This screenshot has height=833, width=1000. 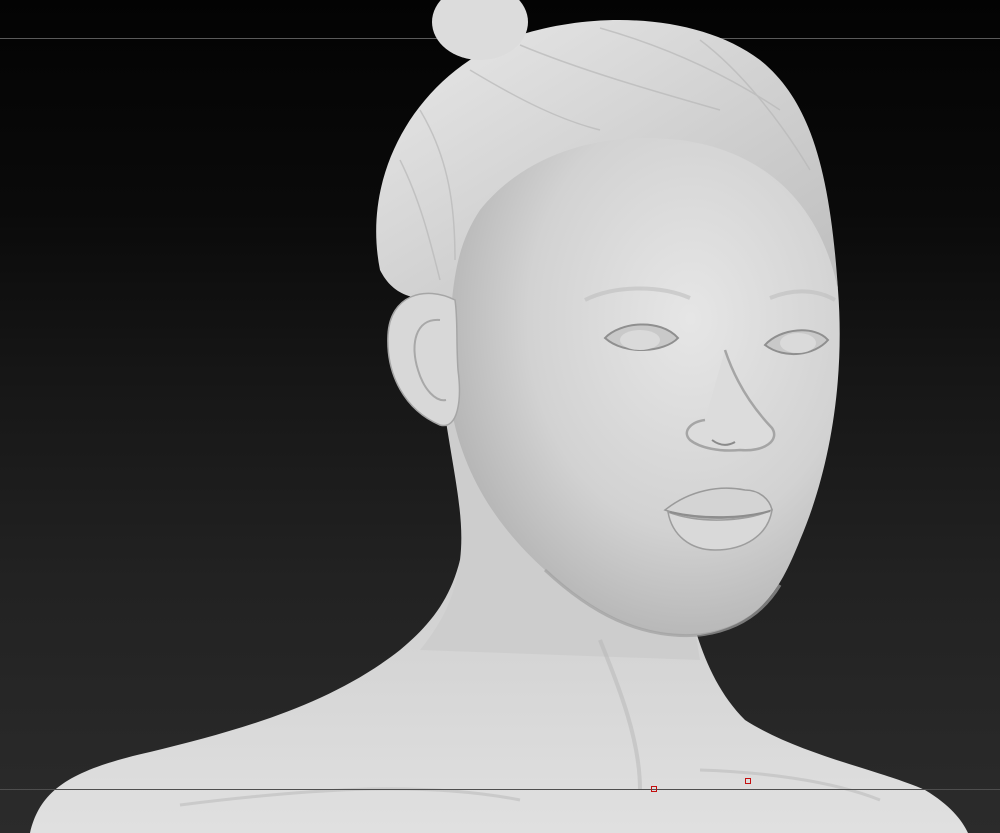 I want to click on viewport-guide-line-bottom, so click(x=500, y=789).